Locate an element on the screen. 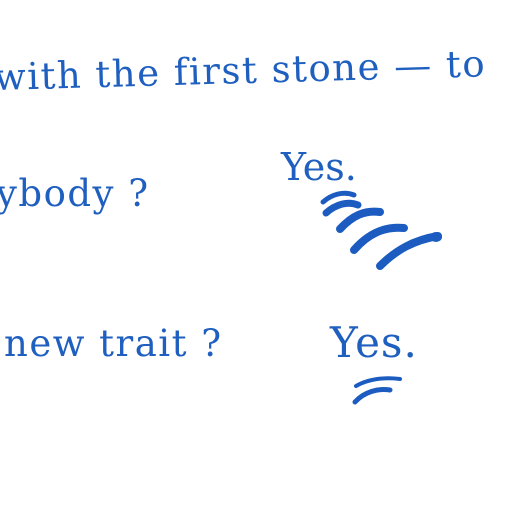  answer-yes-second: Yes. is located at coordinates (374, 342).